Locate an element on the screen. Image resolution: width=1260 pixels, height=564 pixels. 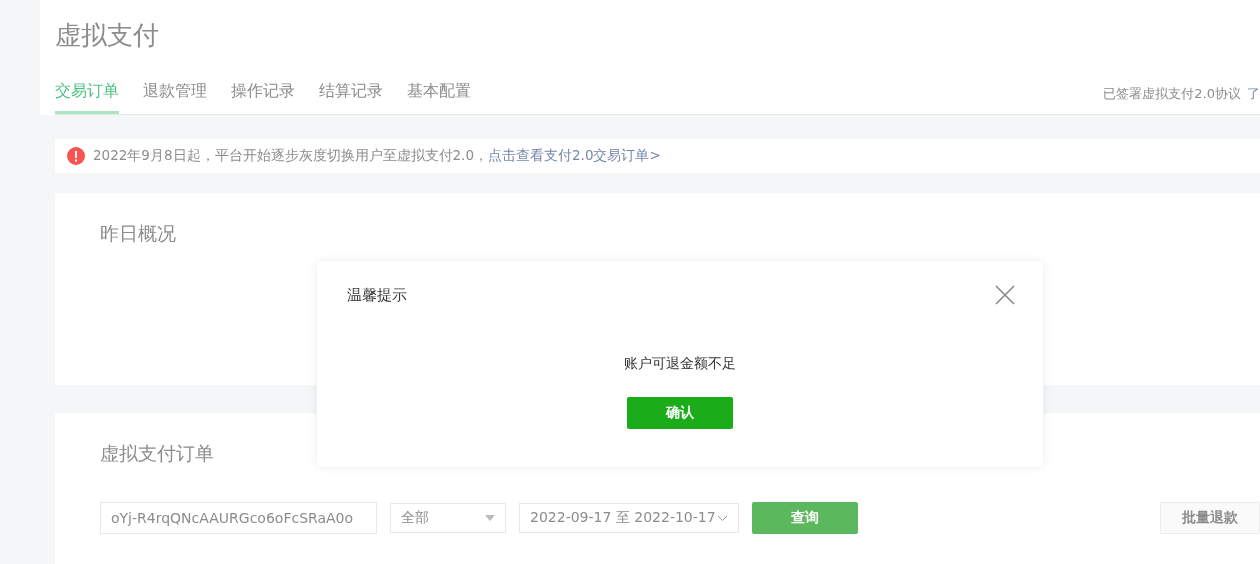
section-title: 昨日概况 is located at coordinates (138, 233).